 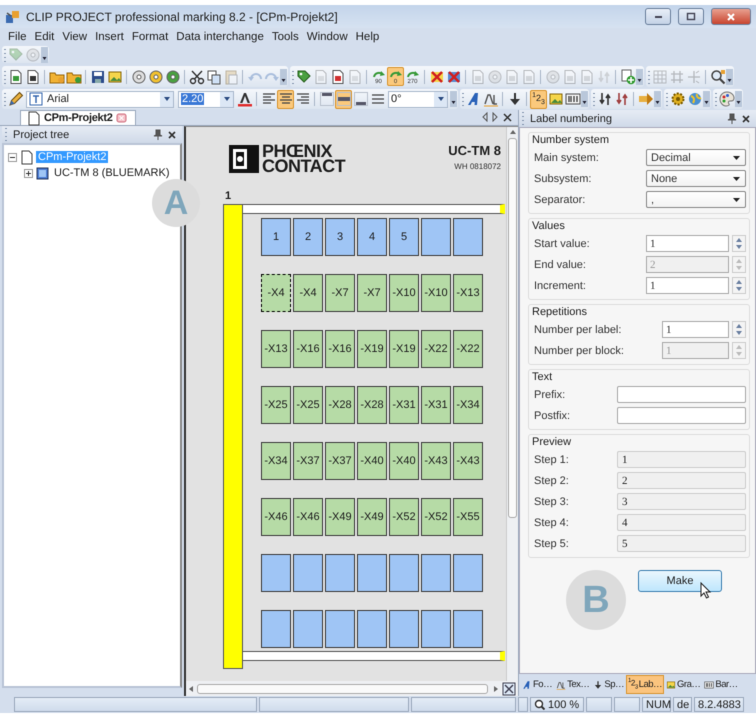 What do you see at coordinates (509, 689) in the screenshot?
I see `fit-page-icon` at bounding box center [509, 689].